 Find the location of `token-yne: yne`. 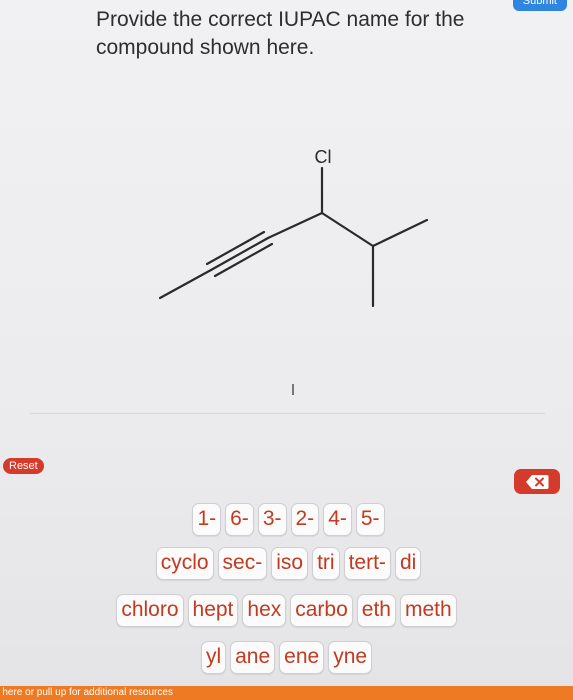

token-yne: yne is located at coordinates (350, 657).